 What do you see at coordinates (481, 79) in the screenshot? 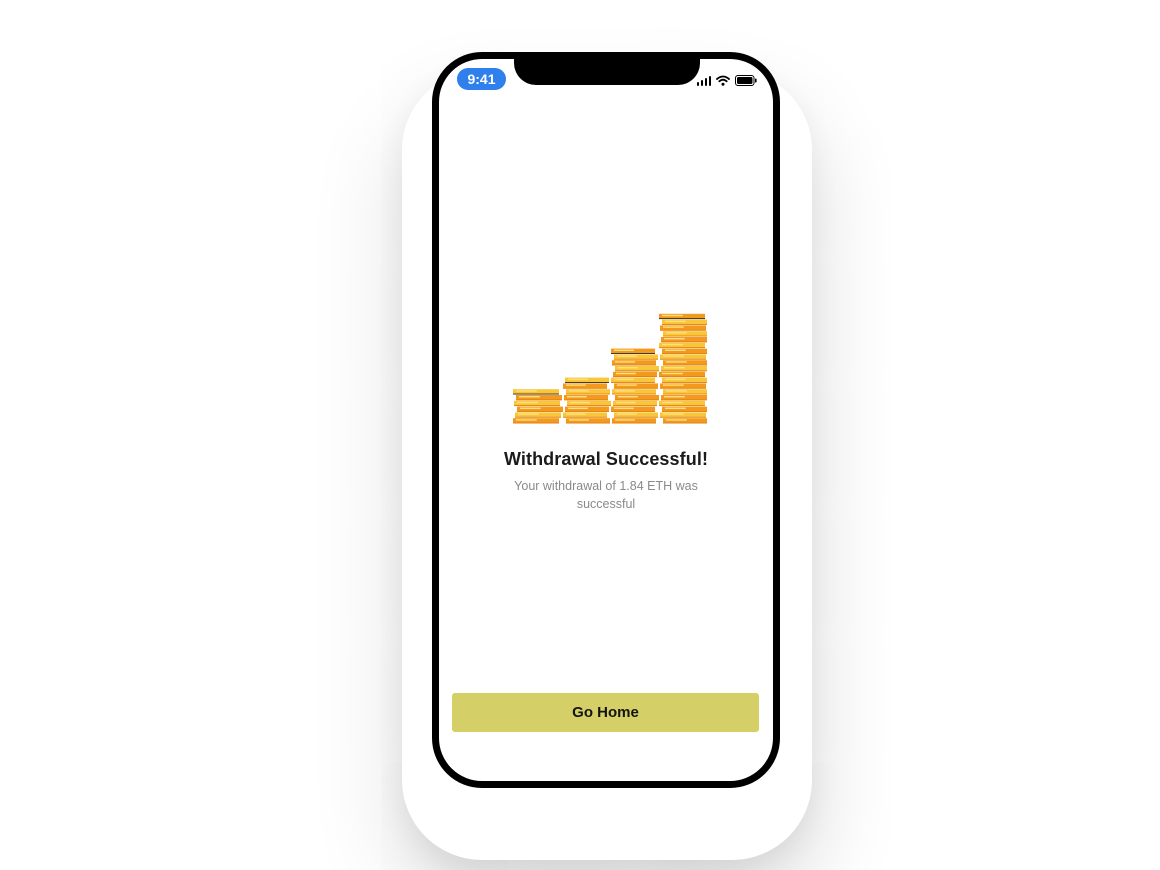
I see `status-time: 9:41` at bounding box center [481, 79].